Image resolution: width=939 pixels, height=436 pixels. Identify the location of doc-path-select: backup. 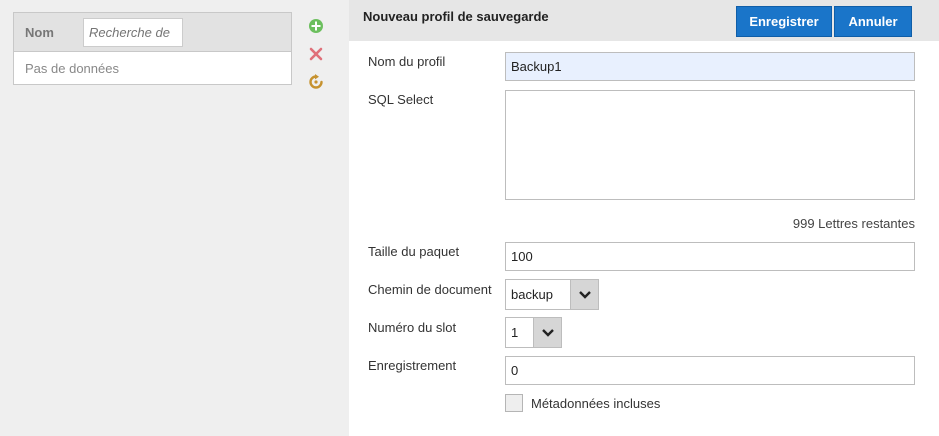
(552, 294).